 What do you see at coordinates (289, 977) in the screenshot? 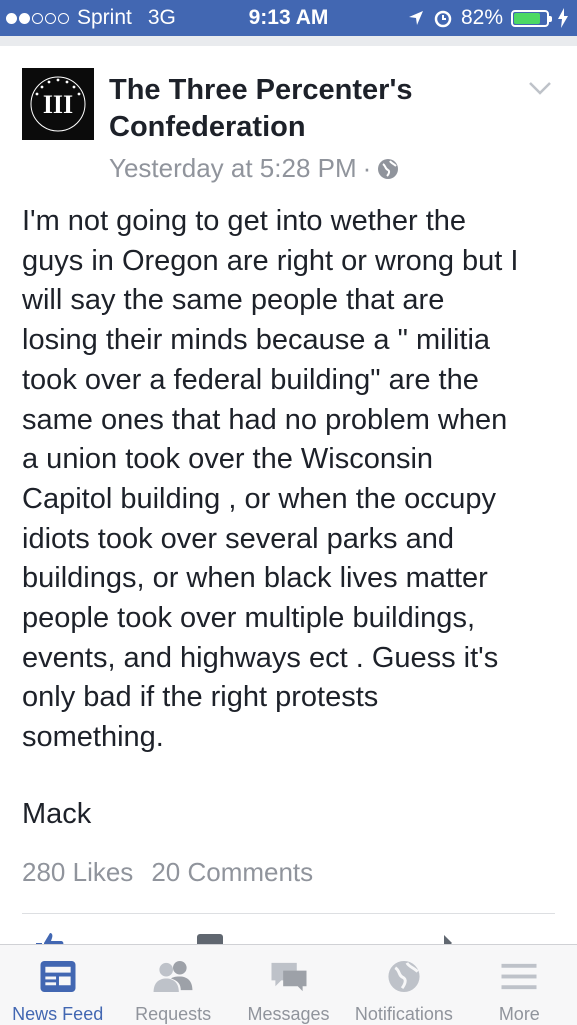
I see `messages-icon` at bounding box center [289, 977].